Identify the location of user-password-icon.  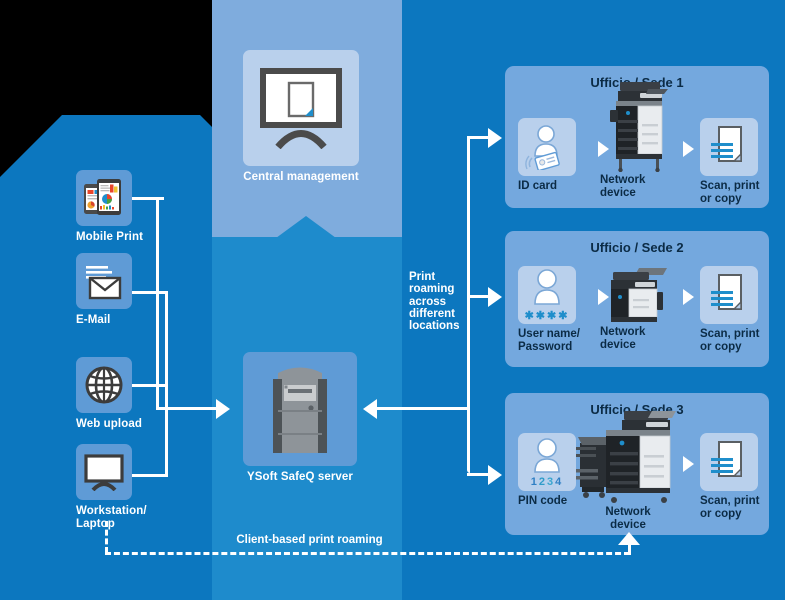
(547, 288).